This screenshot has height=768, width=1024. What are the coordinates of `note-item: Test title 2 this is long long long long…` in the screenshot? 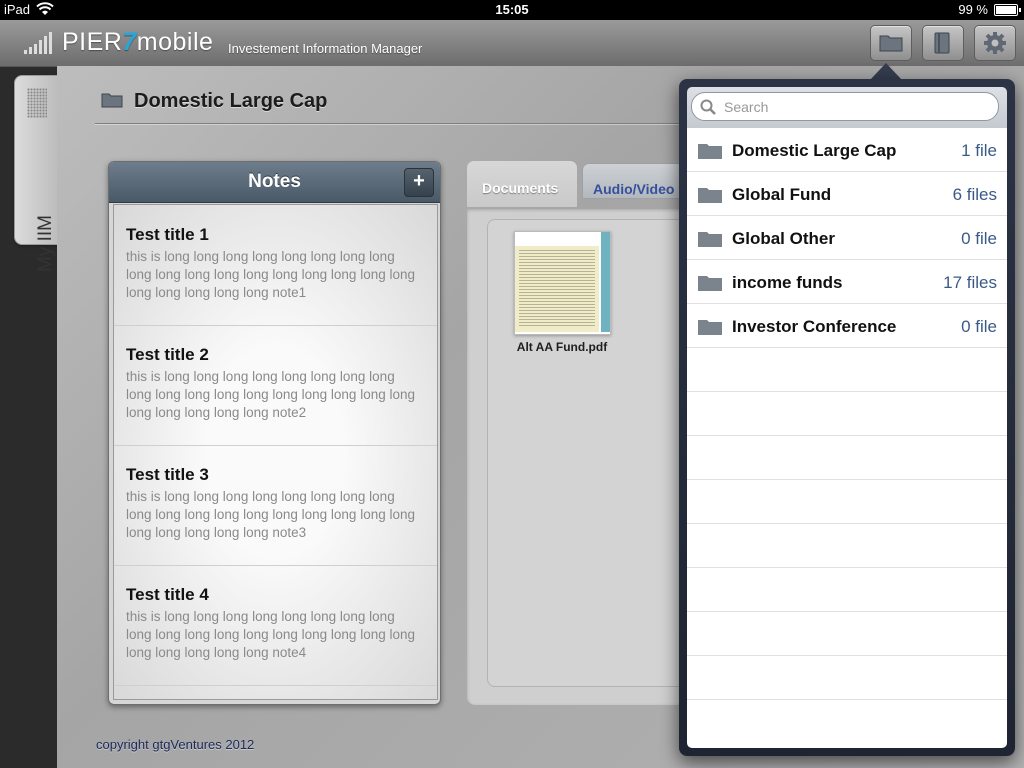 It's located at (275, 385).